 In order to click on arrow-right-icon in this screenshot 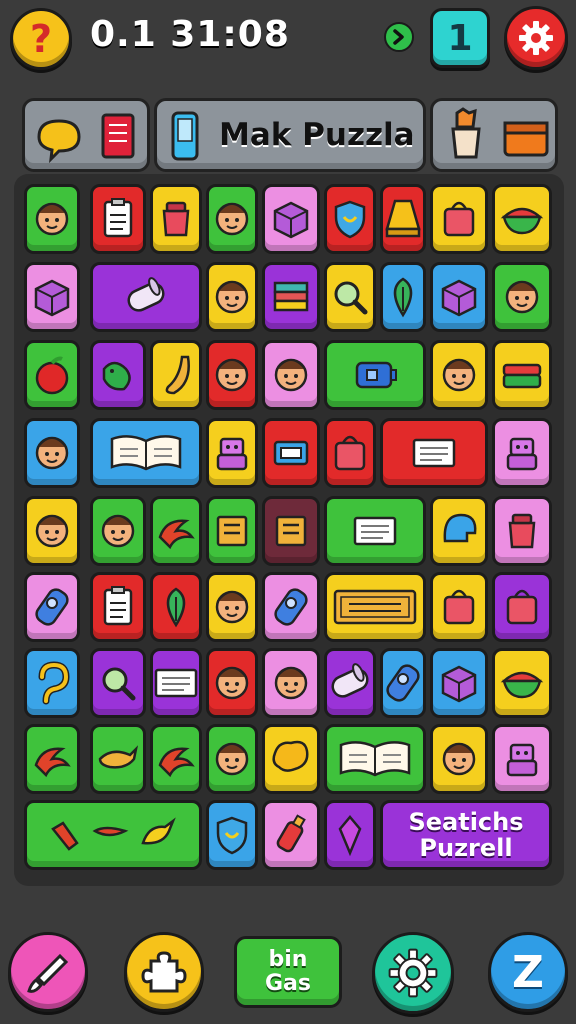, I will do `click(399, 37)`.